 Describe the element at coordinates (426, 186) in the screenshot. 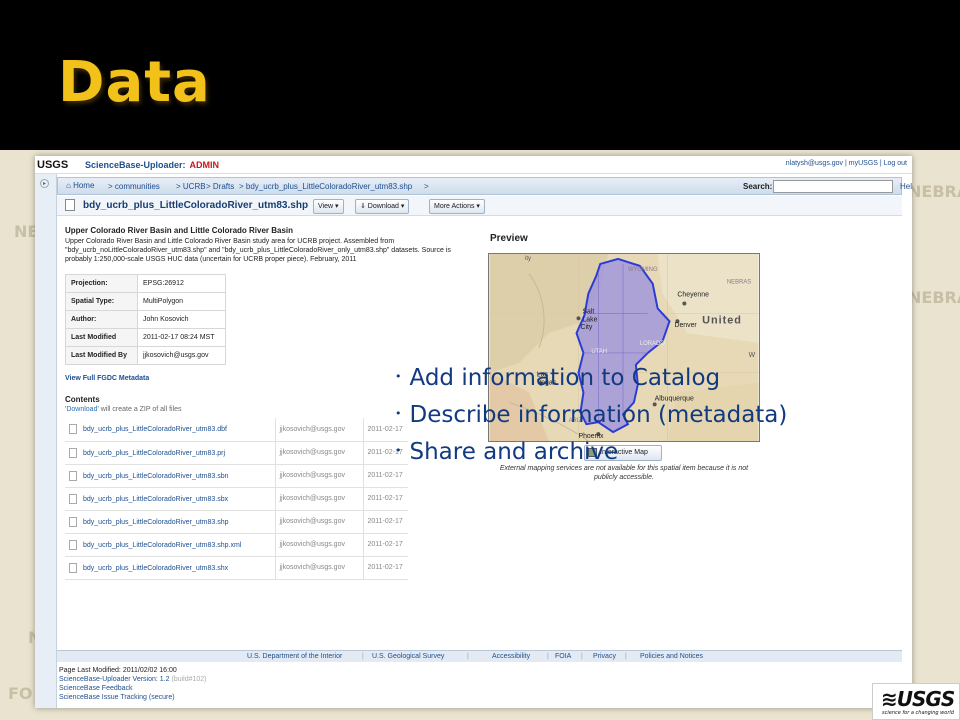

I see `breadcrumb-item: >` at that location.